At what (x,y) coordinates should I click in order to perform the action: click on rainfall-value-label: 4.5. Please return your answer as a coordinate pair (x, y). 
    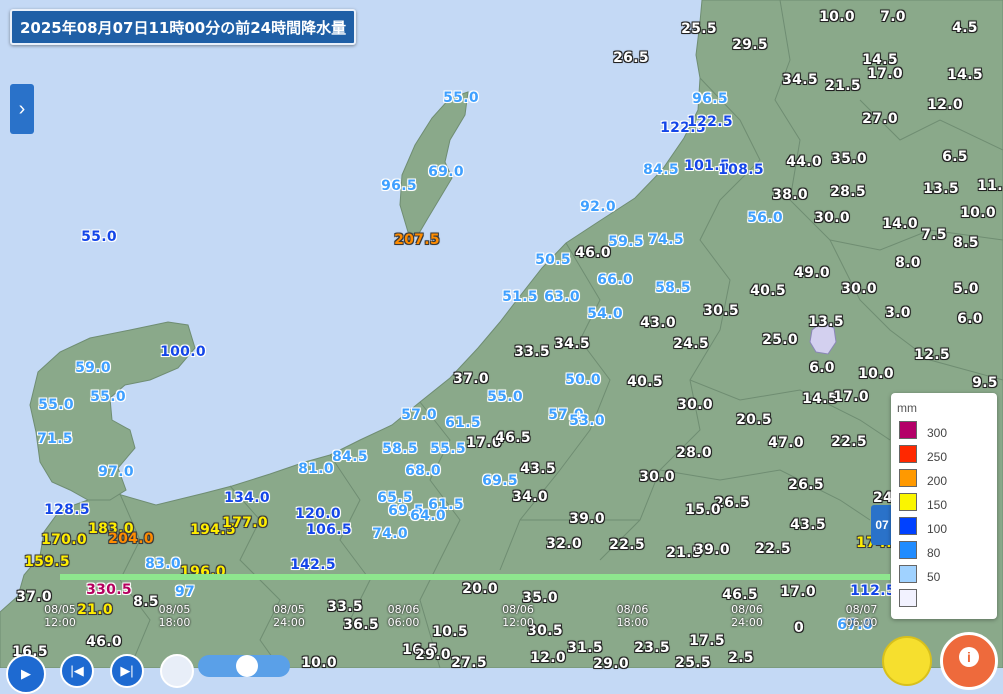
    Looking at the image, I should click on (965, 28).